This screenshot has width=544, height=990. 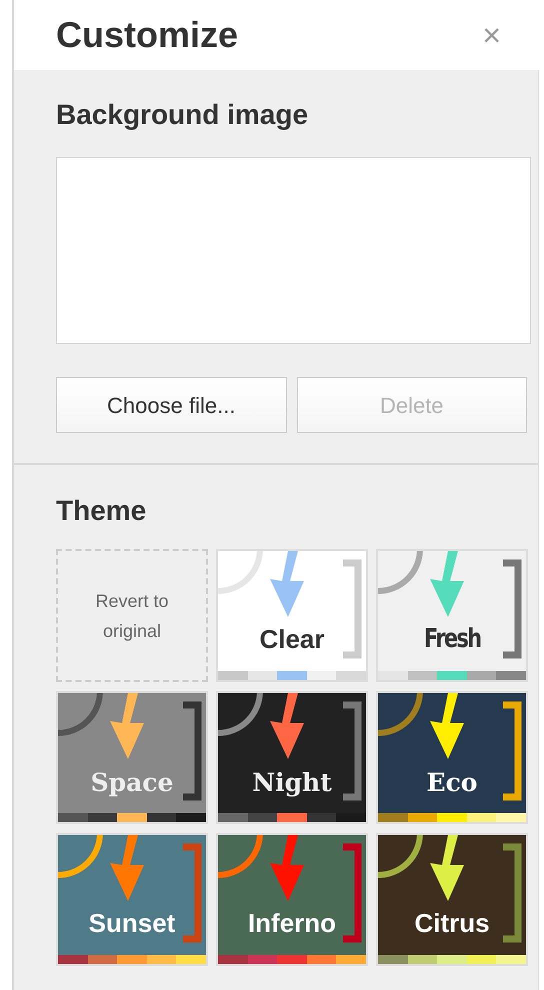 I want to click on theme-tile: Inferno, so click(x=292, y=899).